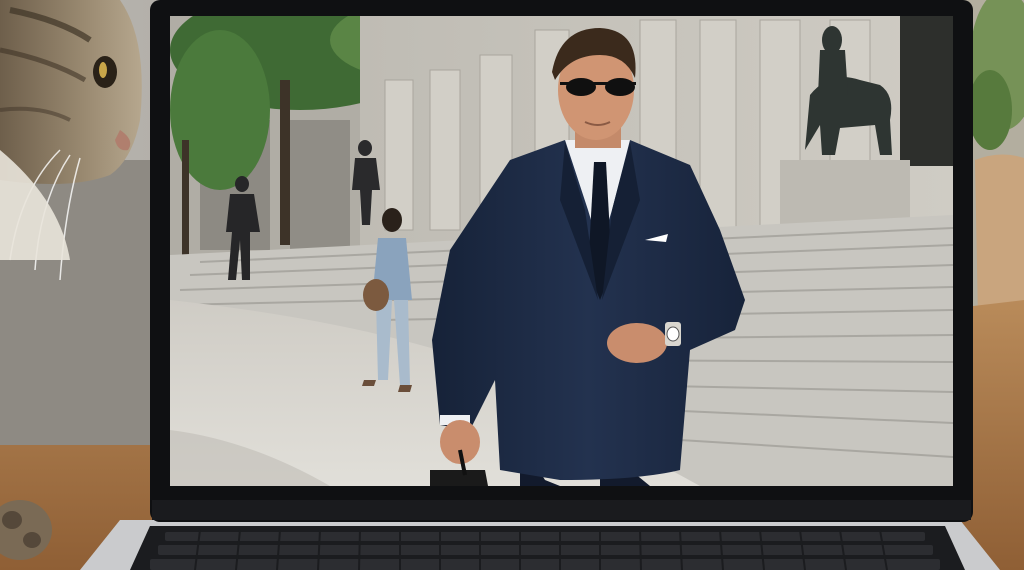 The image size is (1024, 570). Describe the element at coordinates (545, 551) in the screenshot. I see `keyboard-keys` at that location.